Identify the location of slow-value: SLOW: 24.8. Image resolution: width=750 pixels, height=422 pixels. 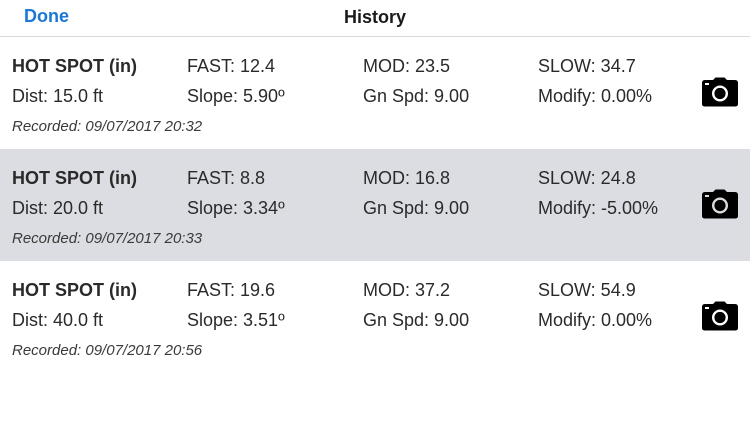
(587, 178).